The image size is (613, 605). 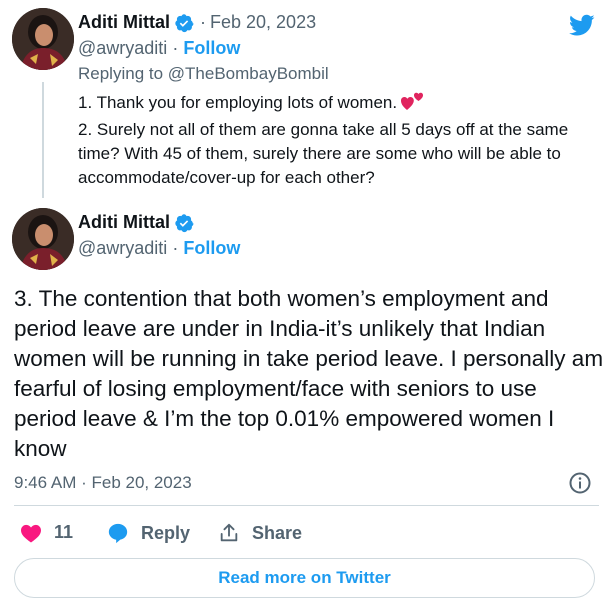 I want to click on main-handle-row: @awryaditi · Follow, so click(x=159, y=248).